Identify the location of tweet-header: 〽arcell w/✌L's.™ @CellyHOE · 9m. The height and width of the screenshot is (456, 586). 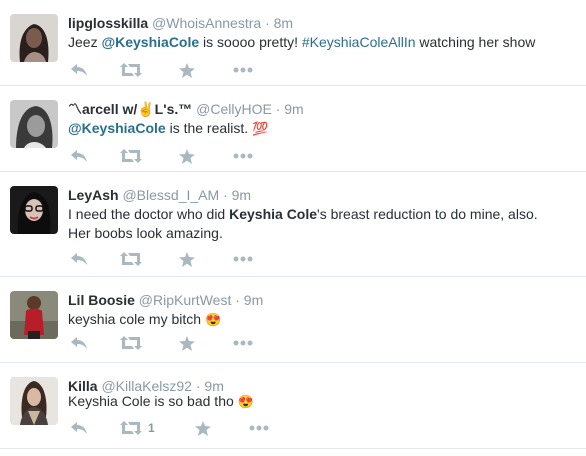
(186, 109).